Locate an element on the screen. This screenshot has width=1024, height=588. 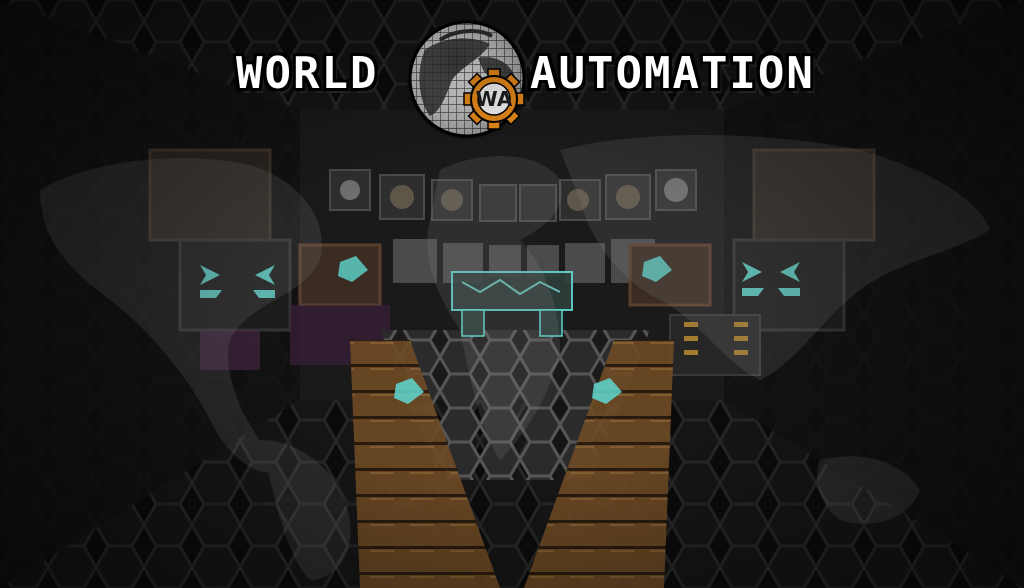
title-world: WORLD is located at coordinates (307, 73).